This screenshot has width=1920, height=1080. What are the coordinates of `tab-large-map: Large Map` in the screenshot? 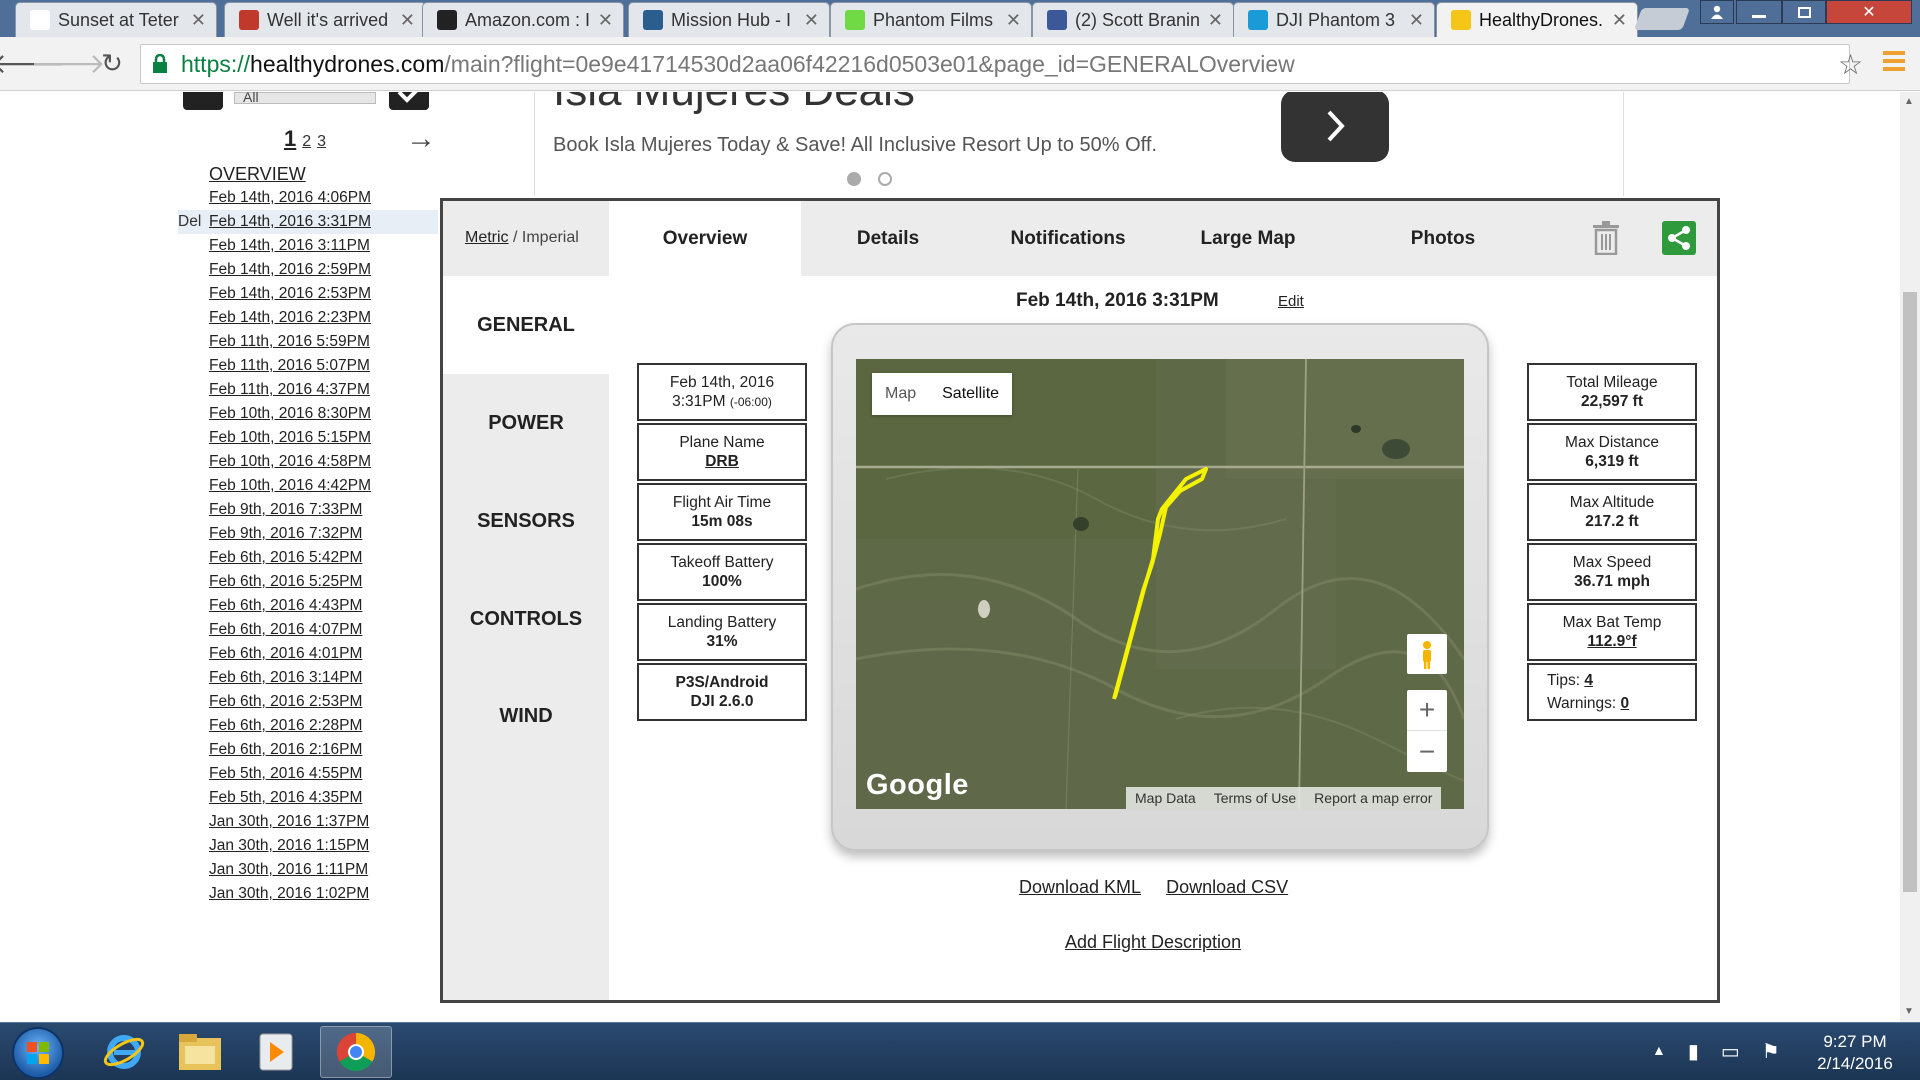 It's located at (1248, 238).